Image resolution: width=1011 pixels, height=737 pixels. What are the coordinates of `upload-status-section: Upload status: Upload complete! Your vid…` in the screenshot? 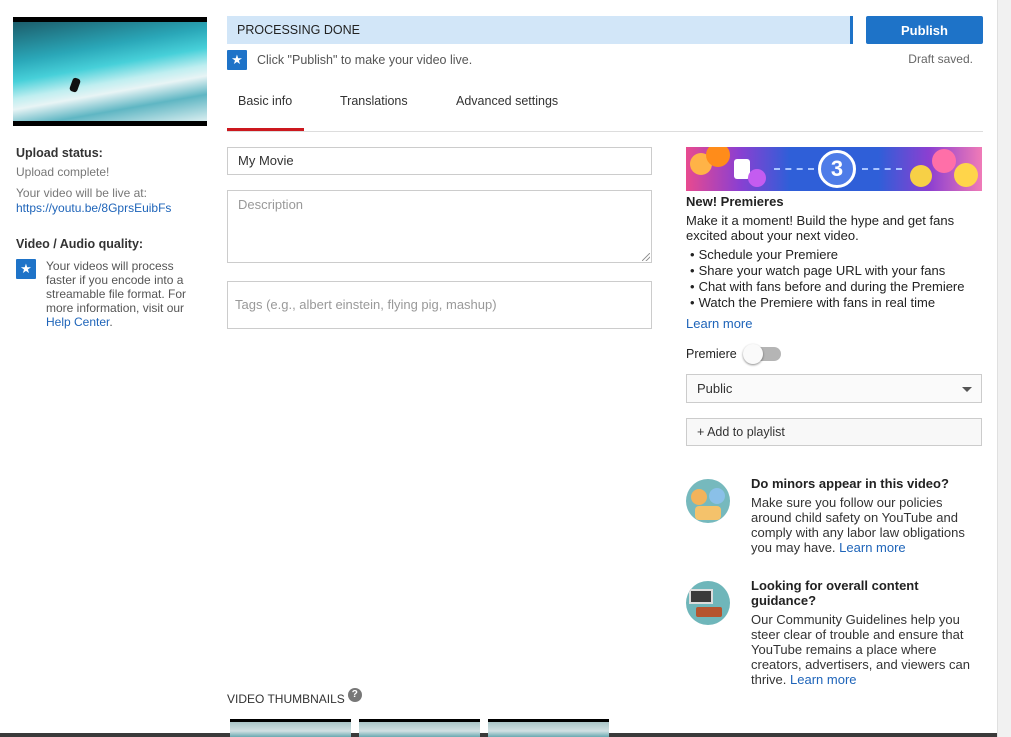 It's located at (106, 180).